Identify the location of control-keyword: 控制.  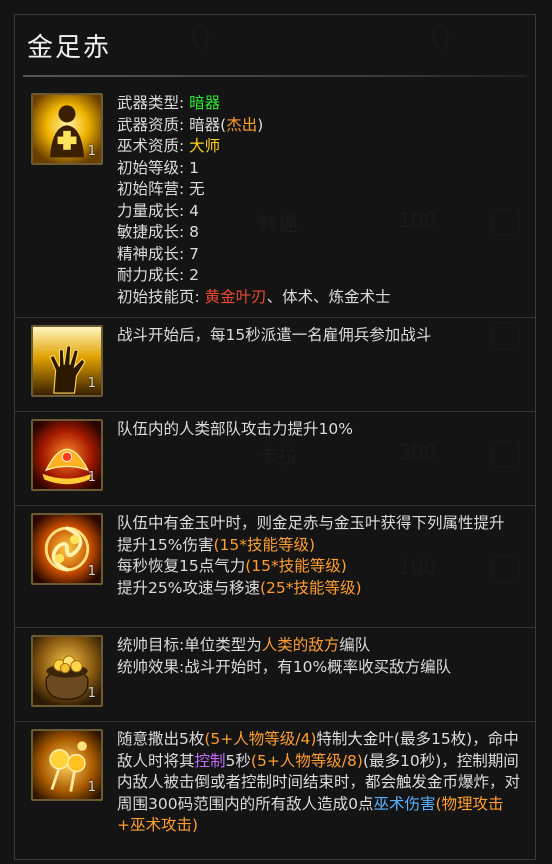
(210, 760).